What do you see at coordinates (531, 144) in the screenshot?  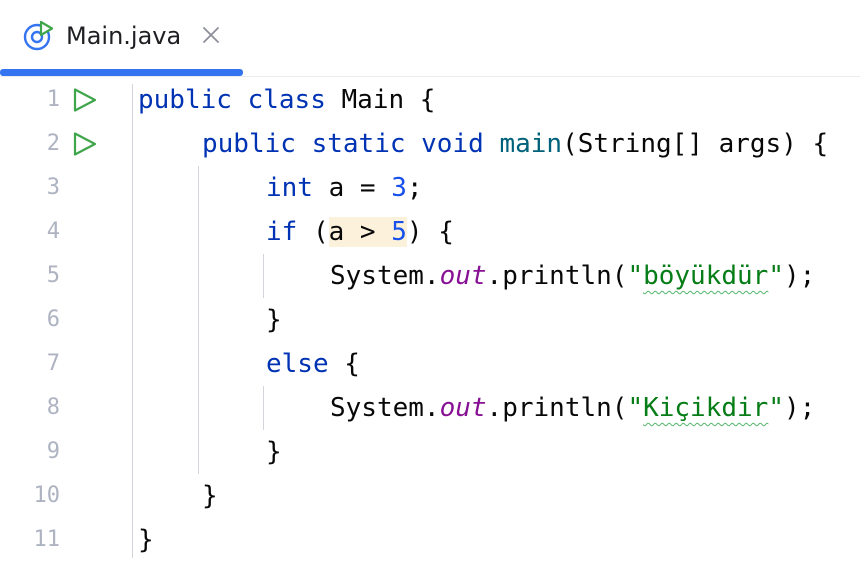 I see `method-name: main` at bounding box center [531, 144].